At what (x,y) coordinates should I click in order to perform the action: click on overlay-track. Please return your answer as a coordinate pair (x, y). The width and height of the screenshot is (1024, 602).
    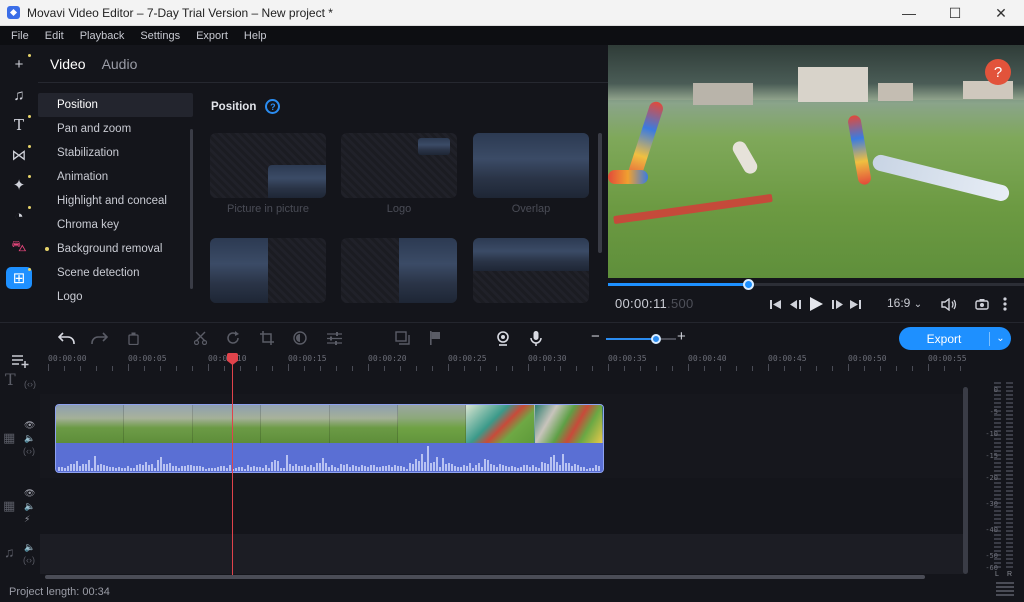
    Looking at the image, I should click on (502, 506).